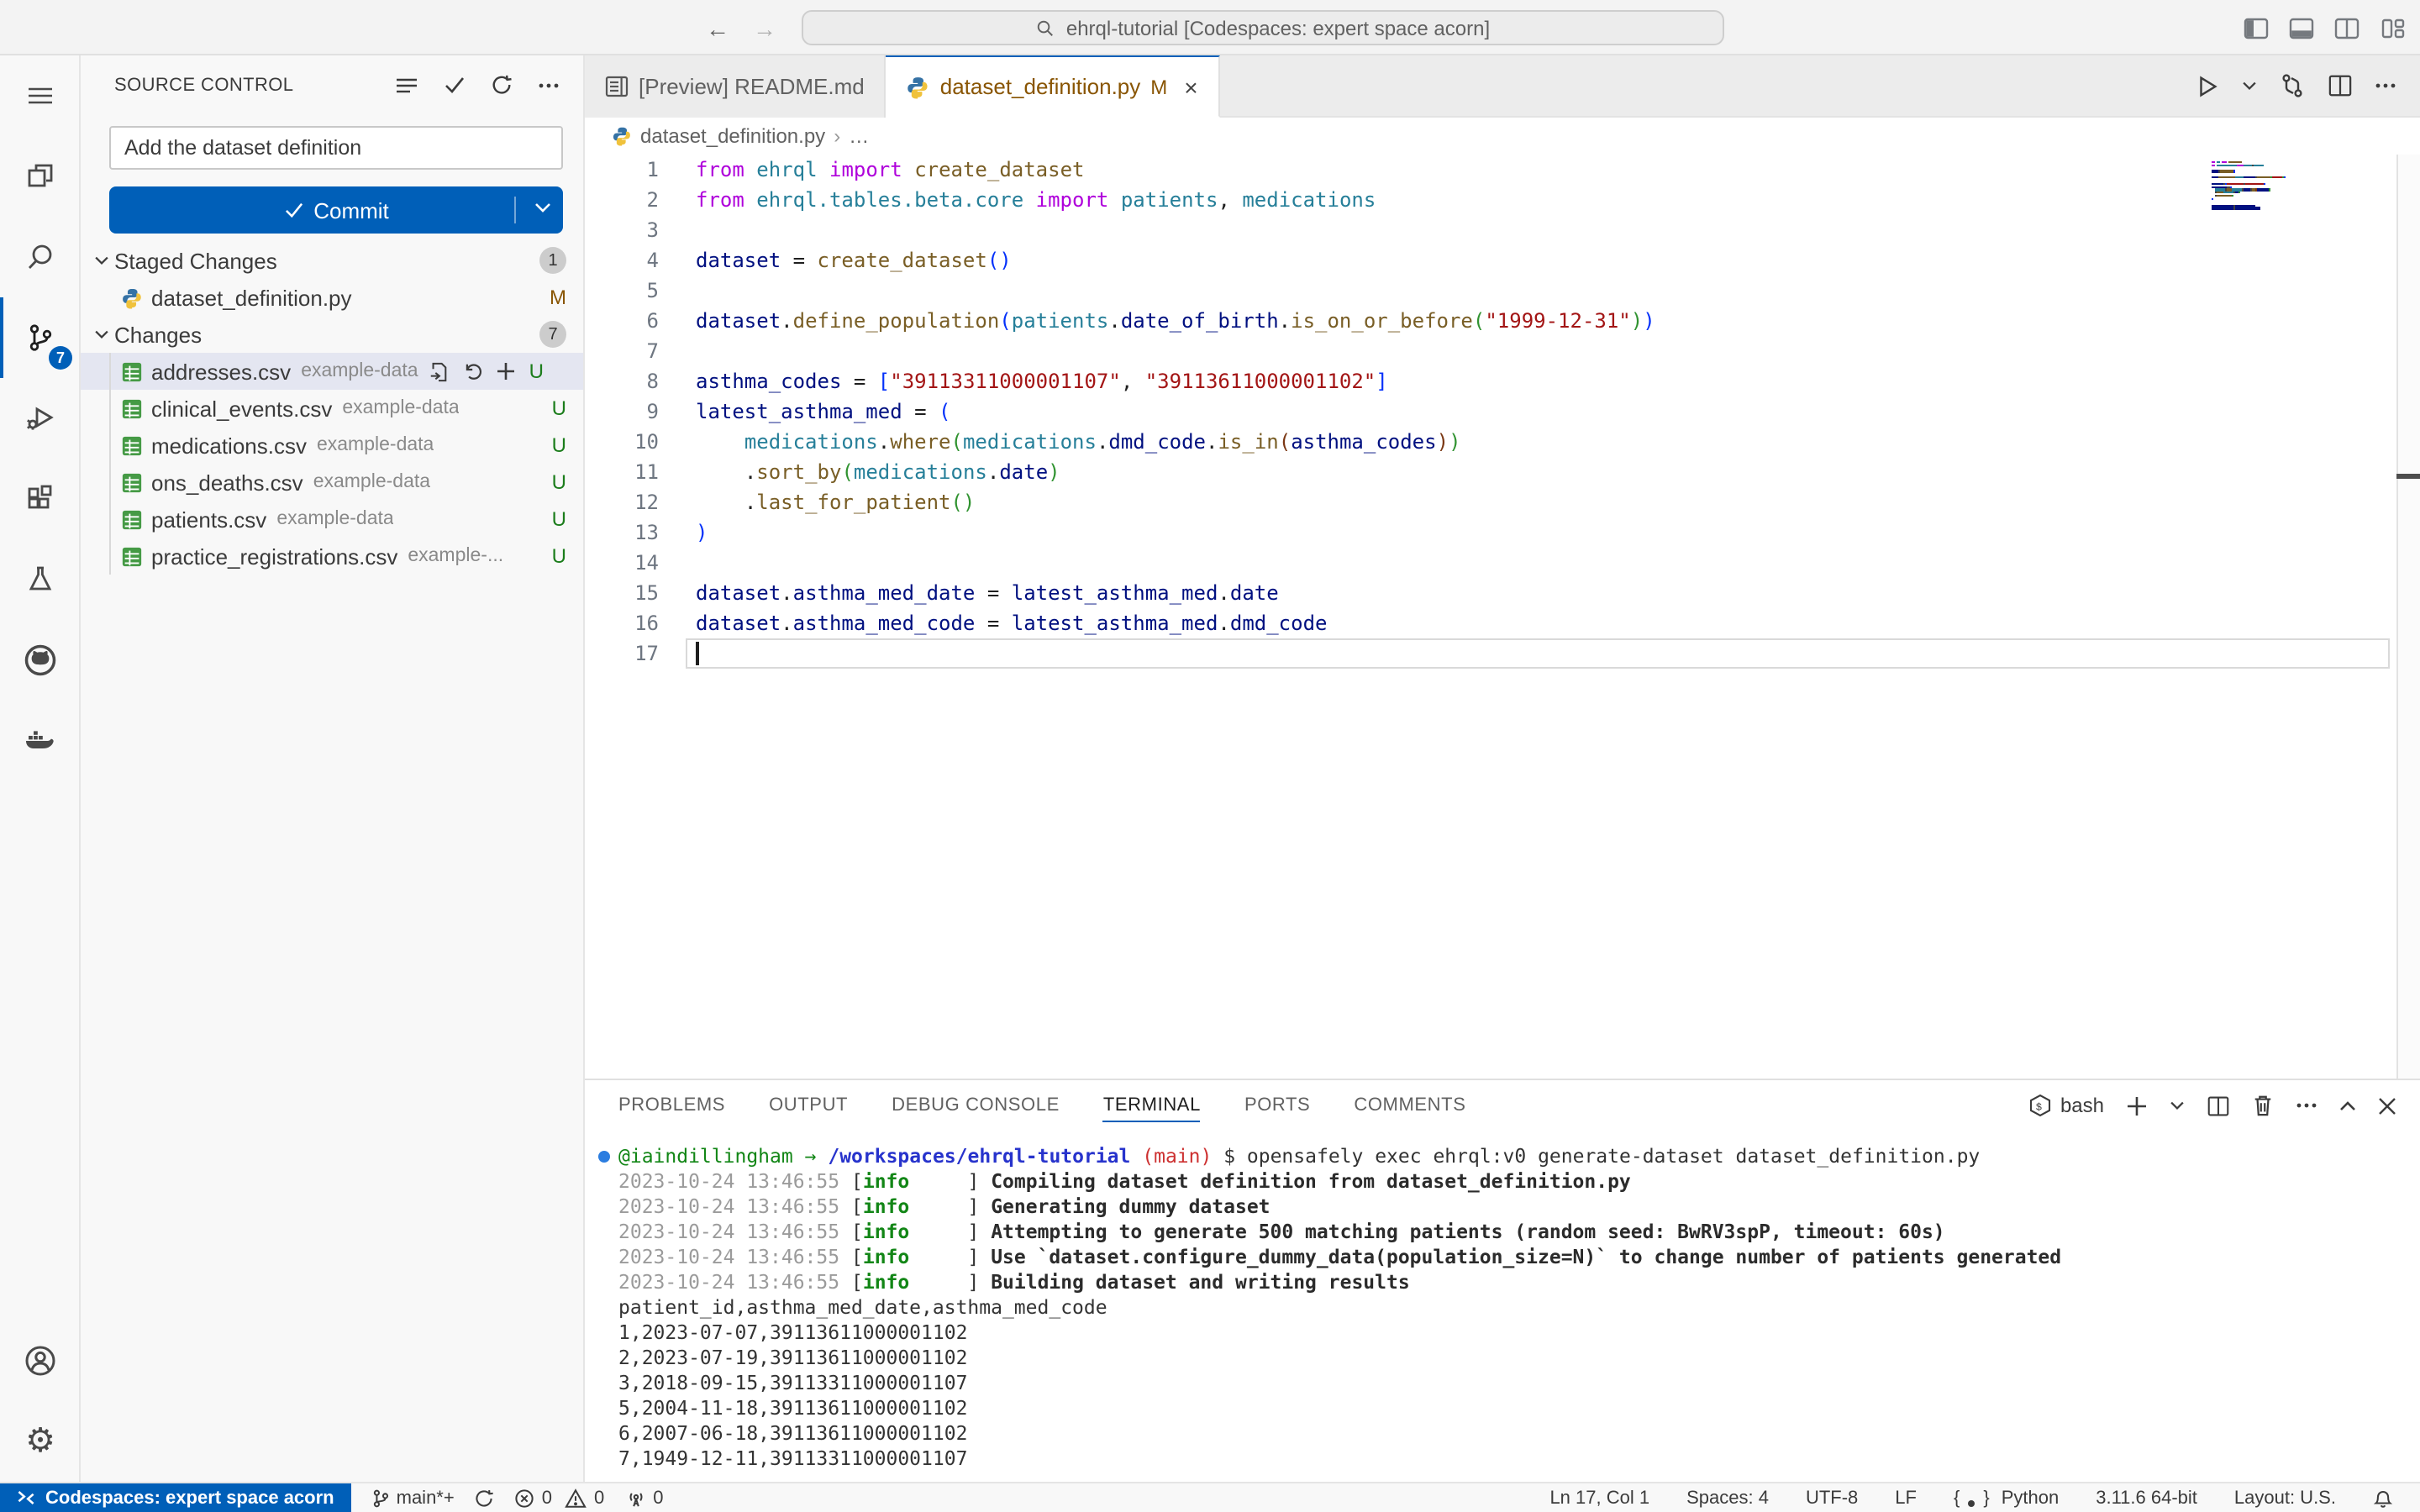 This screenshot has width=2420, height=1512. I want to click on cursor-position-item: Ln 17, Col 1, so click(1599, 1498).